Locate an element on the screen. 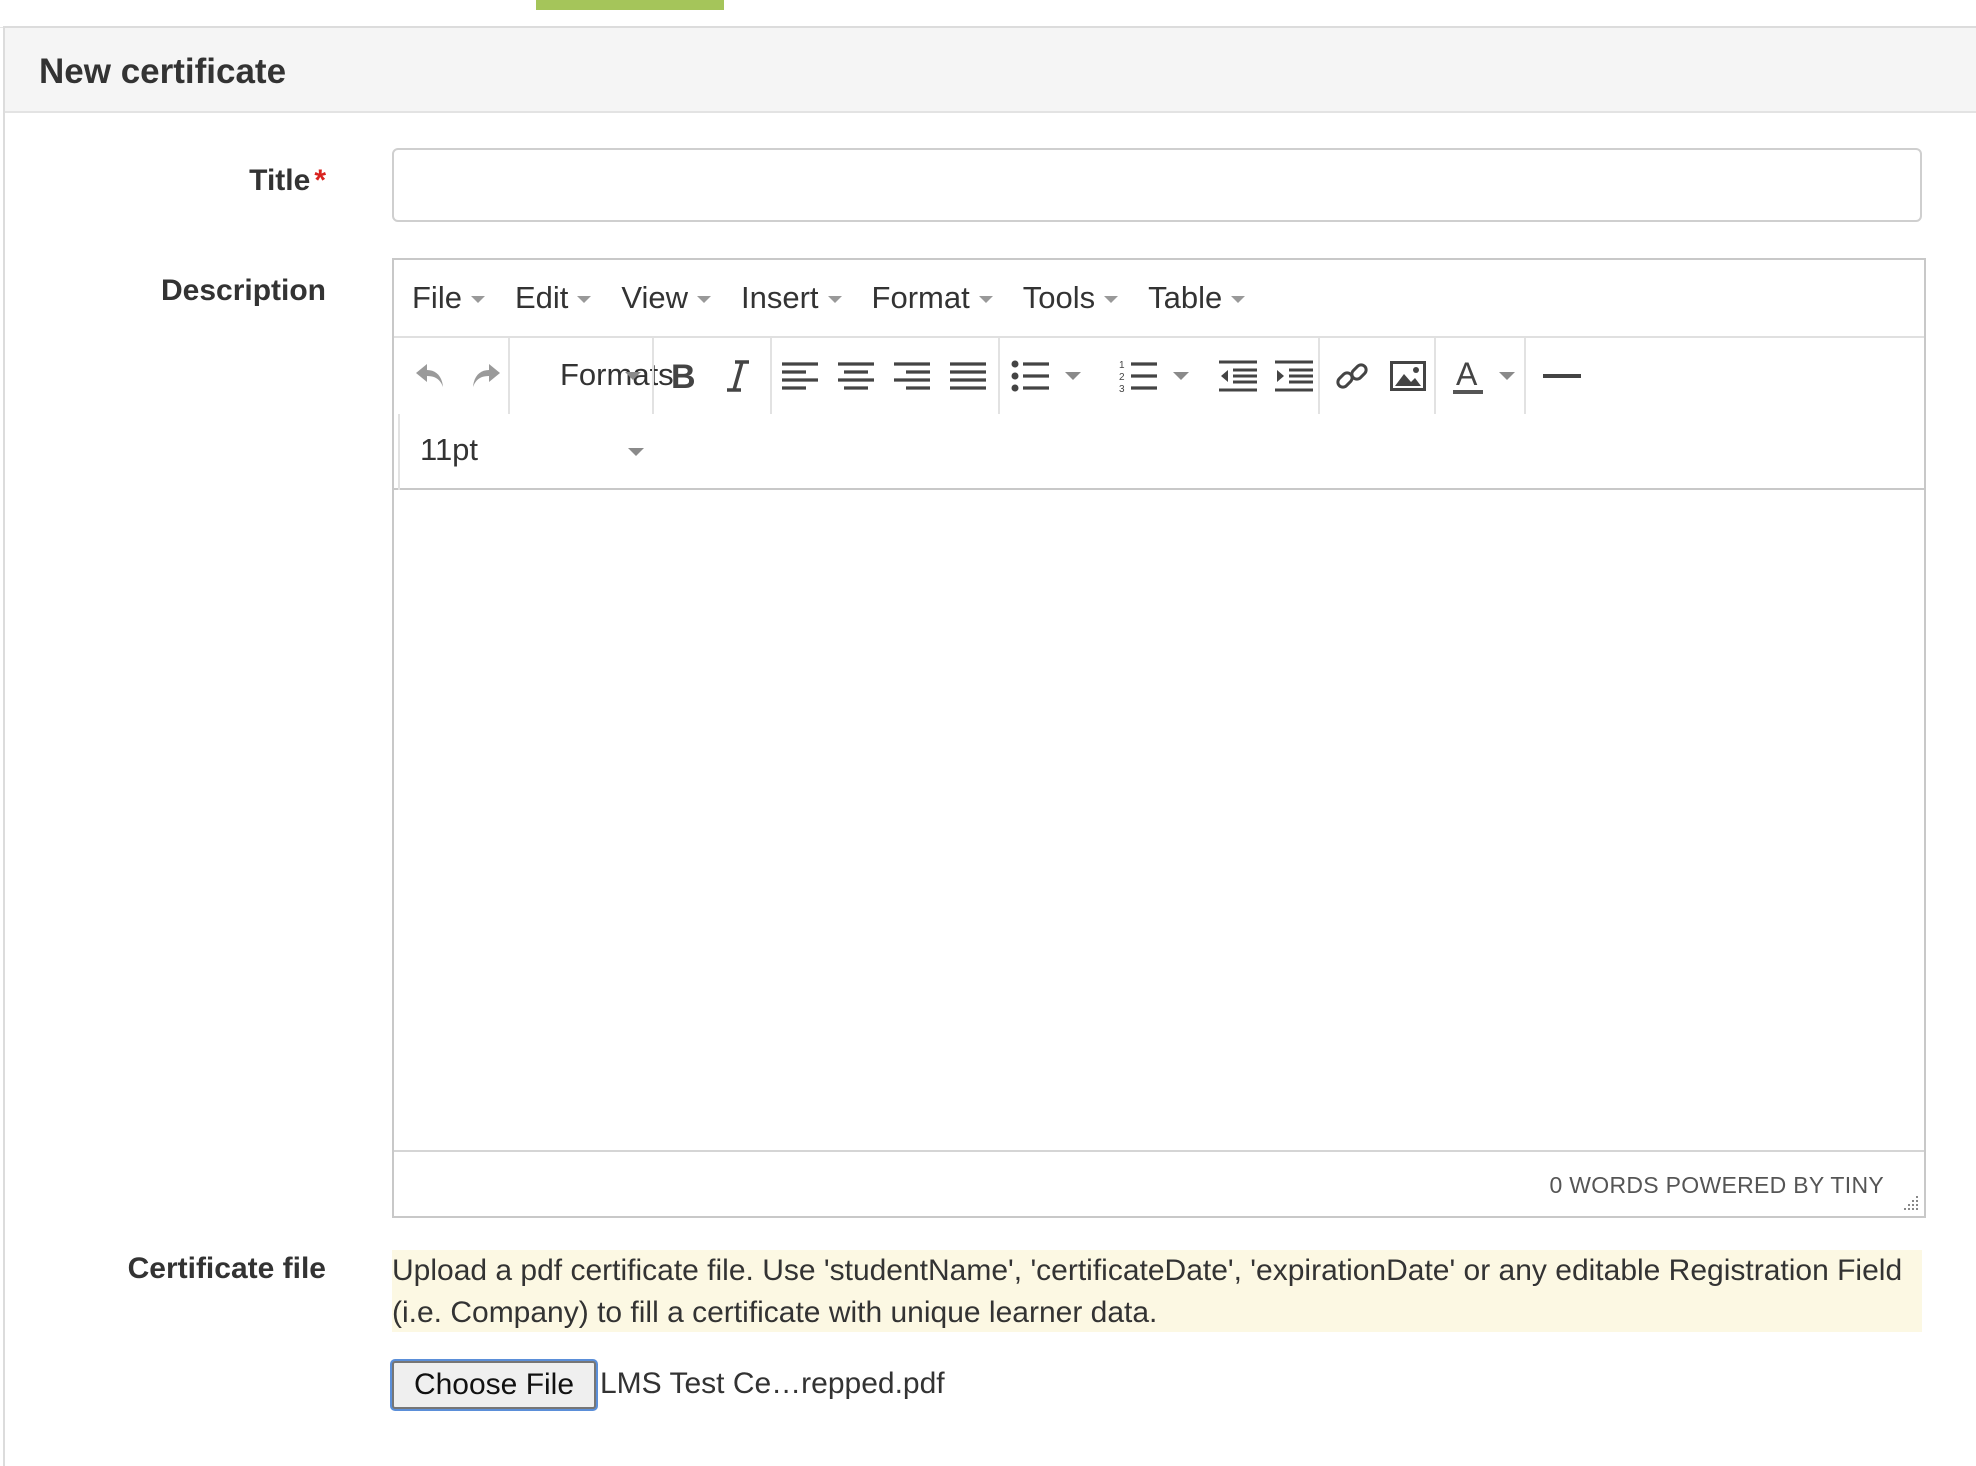 The height and width of the screenshot is (1466, 1976). insert-link-button is located at coordinates (1352, 376).